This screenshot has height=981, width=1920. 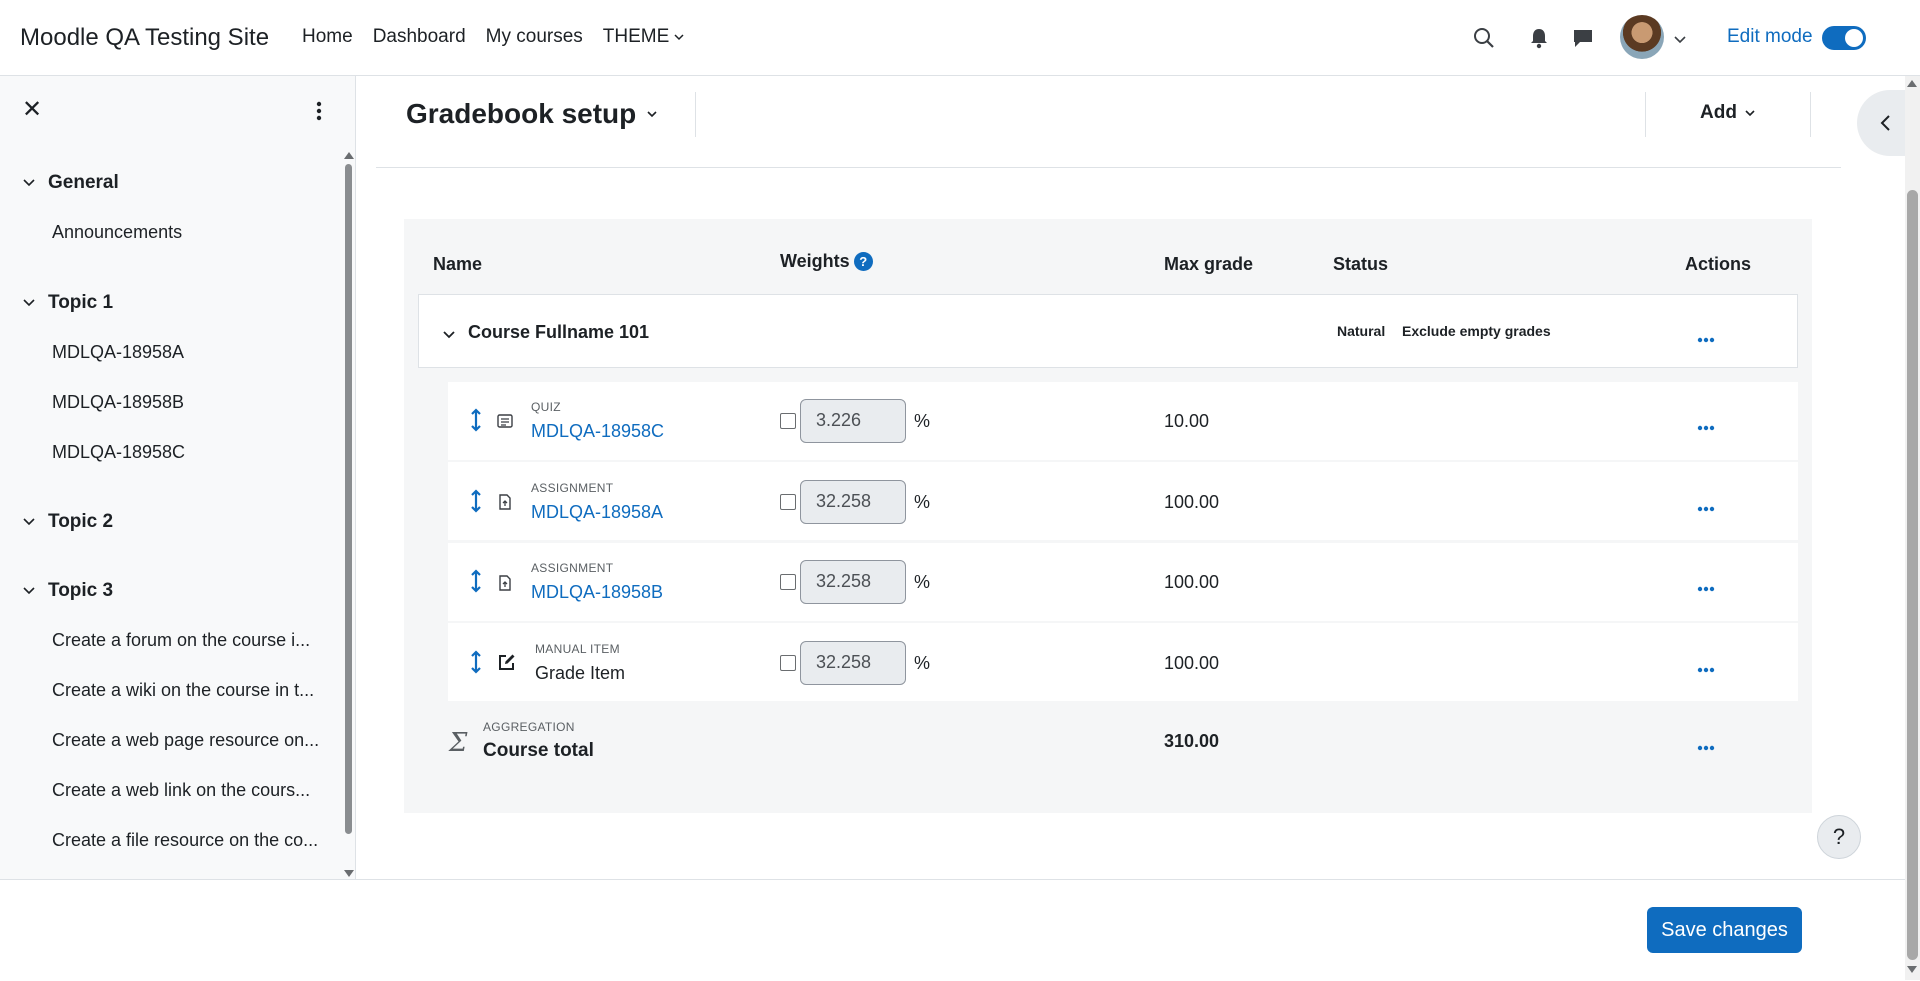 I want to click on add-dropdown-button: Add, so click(x=1727, y=113).